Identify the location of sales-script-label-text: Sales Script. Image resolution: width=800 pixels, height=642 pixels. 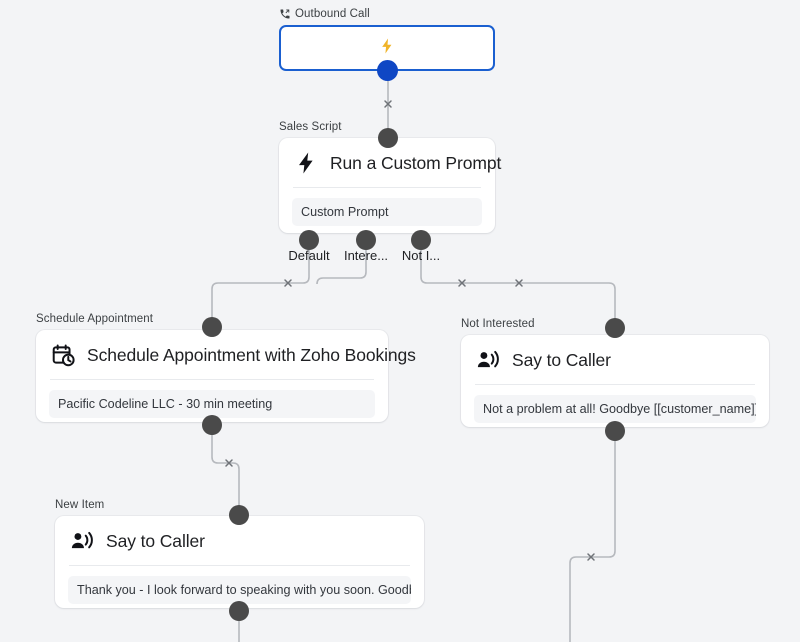
(310, 127).